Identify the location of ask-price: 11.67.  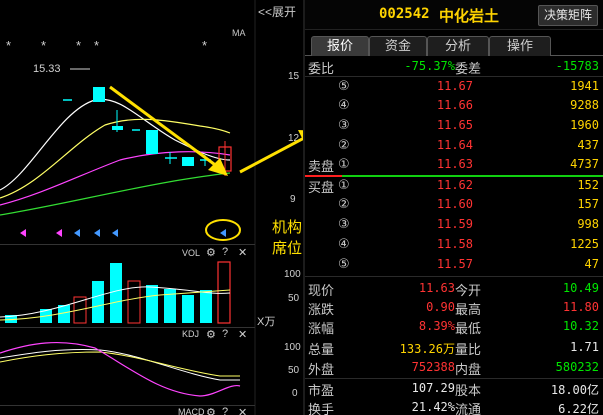
(439, 86).